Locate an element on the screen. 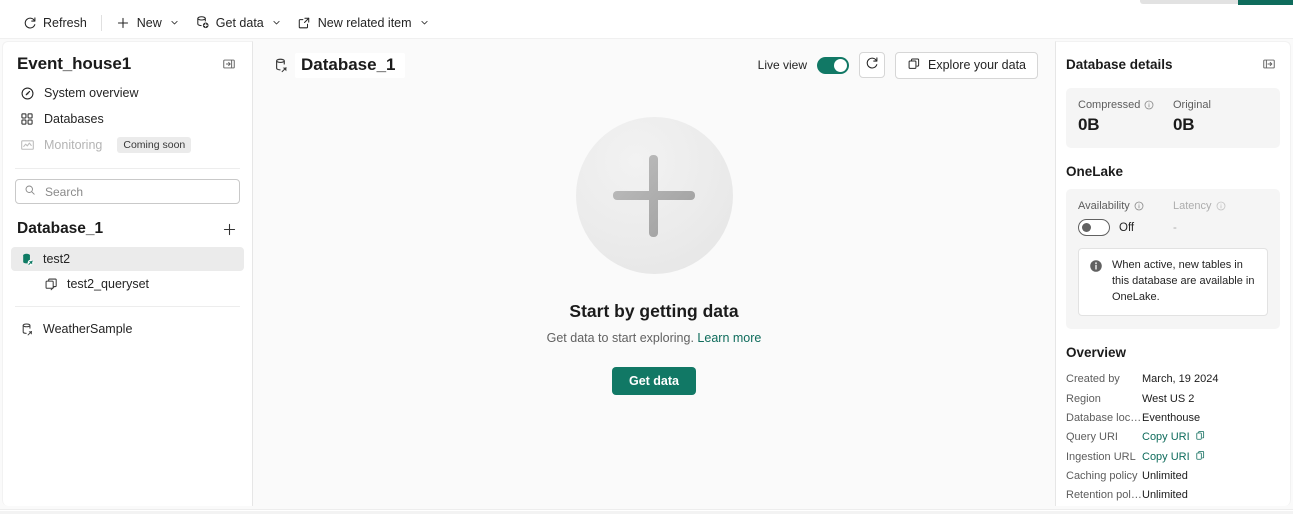 The height and width of the screenshot is (515, 1293). tree-item-test2: test2 is located at coordinates (127, 259).